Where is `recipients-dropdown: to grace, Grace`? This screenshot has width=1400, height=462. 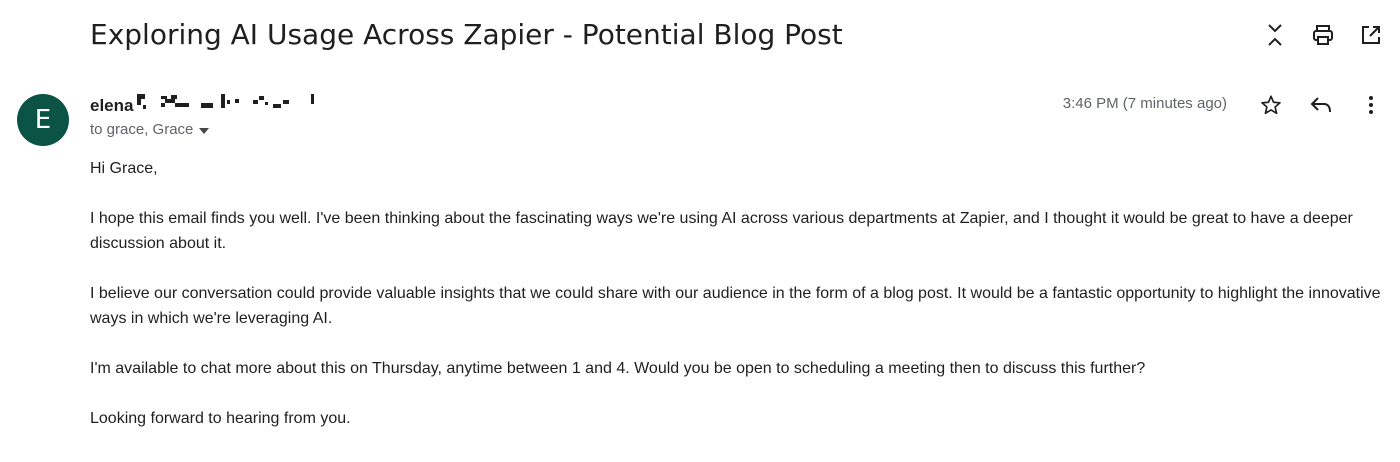 recipients-dropdown: to grace, Grace is located at coordinates (150, 129).